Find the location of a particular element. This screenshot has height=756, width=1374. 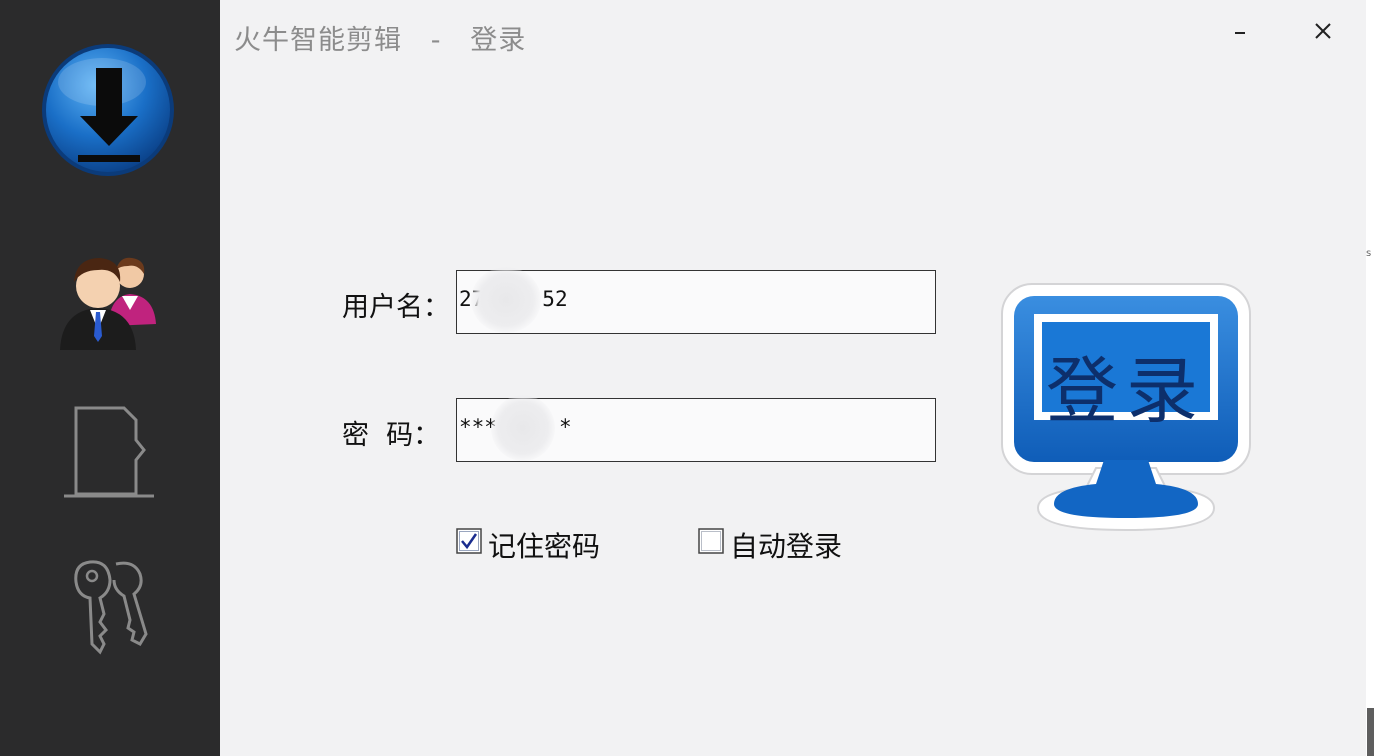

key-icon is located at coordinates (111, 607).